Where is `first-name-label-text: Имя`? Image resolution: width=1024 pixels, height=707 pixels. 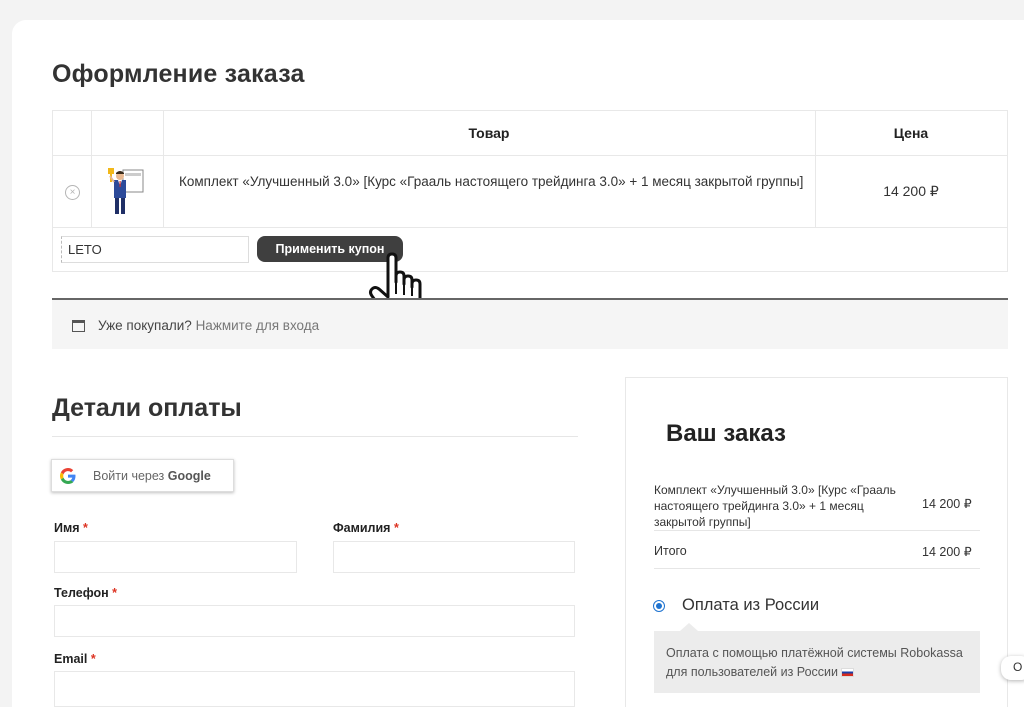
first-name-label-text: Имя is located at coordinates (67, 528).